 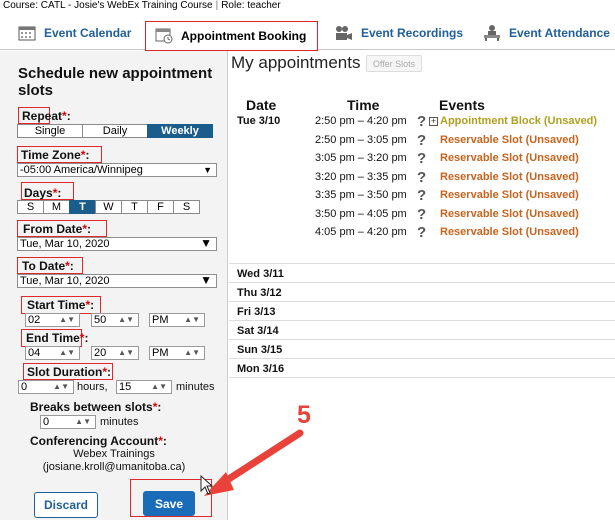 I want to click on annotation-arrow, so click(x=254, y=462).